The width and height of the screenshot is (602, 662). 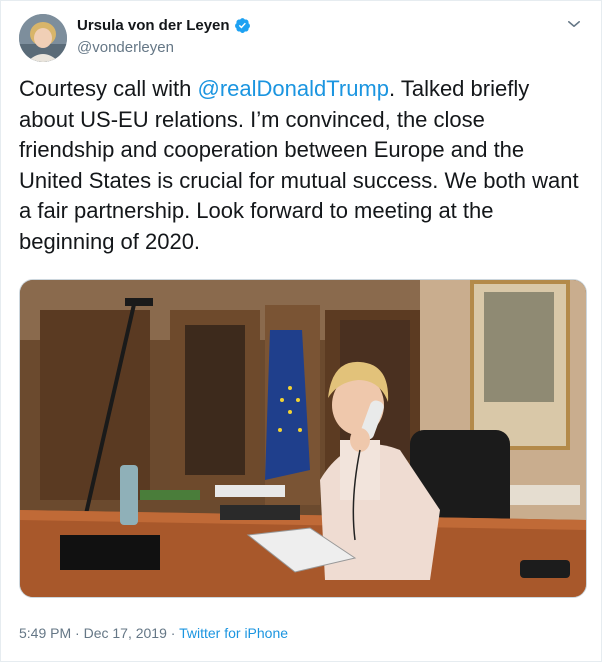 What do you see at coordinates (574, 24) in the screenshot?
I see `chevron-down-icon` at bounding box center [574, 24].